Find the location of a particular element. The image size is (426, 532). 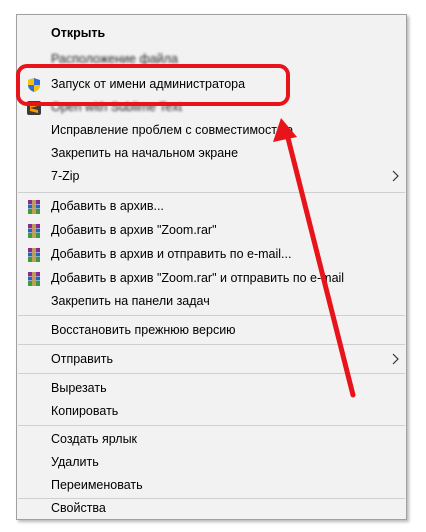

menu-item-cut-label: Вырезать is located at coordinates (79, 388).